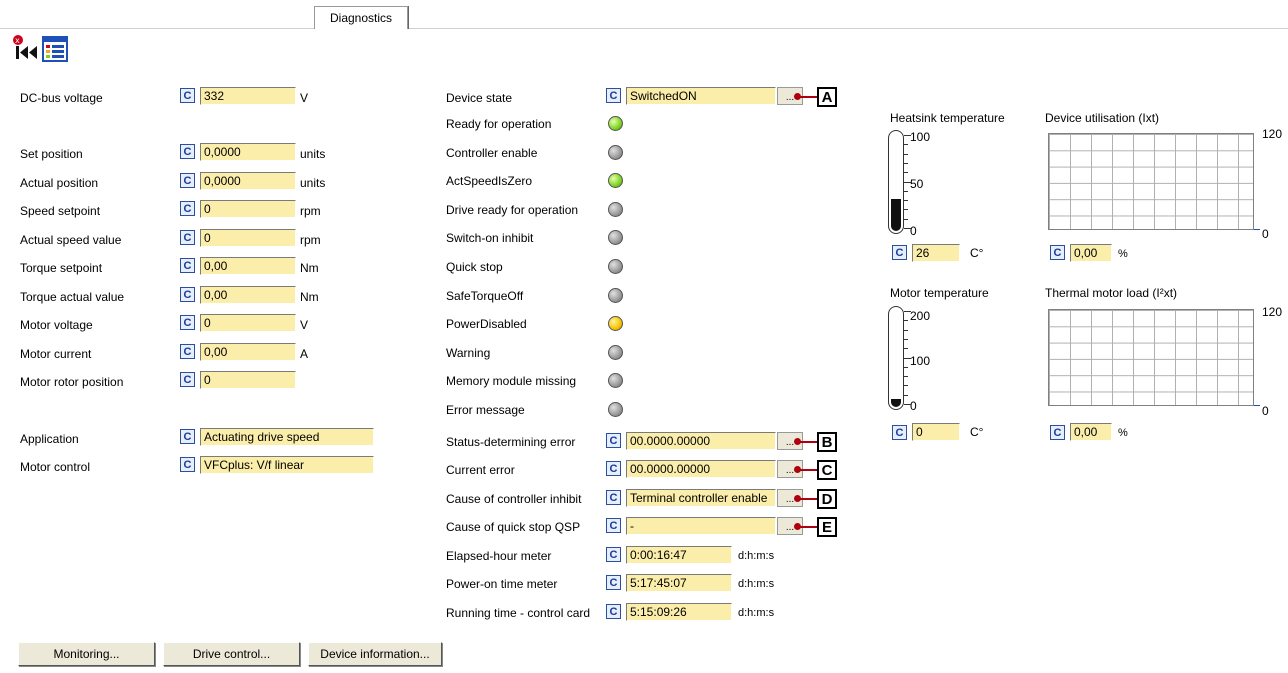 The width and height of the screenshot is (1288, 673). I want to click on left-dc-bus-voltage-field: 332, so click(248, 96).